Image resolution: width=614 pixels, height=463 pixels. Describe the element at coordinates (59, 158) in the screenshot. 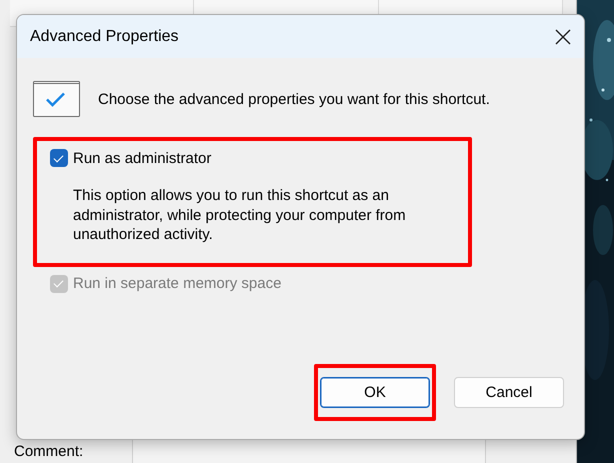

I see `checkbox` at that location.